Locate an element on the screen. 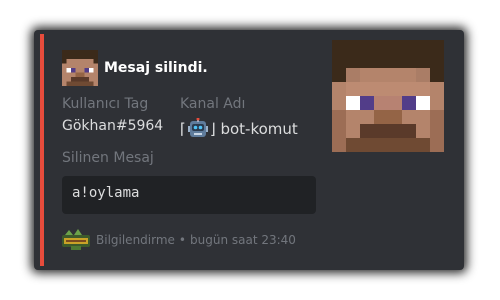 This screenshot has width=500, height=300. robot-icon is located at coordinates (197, 127).